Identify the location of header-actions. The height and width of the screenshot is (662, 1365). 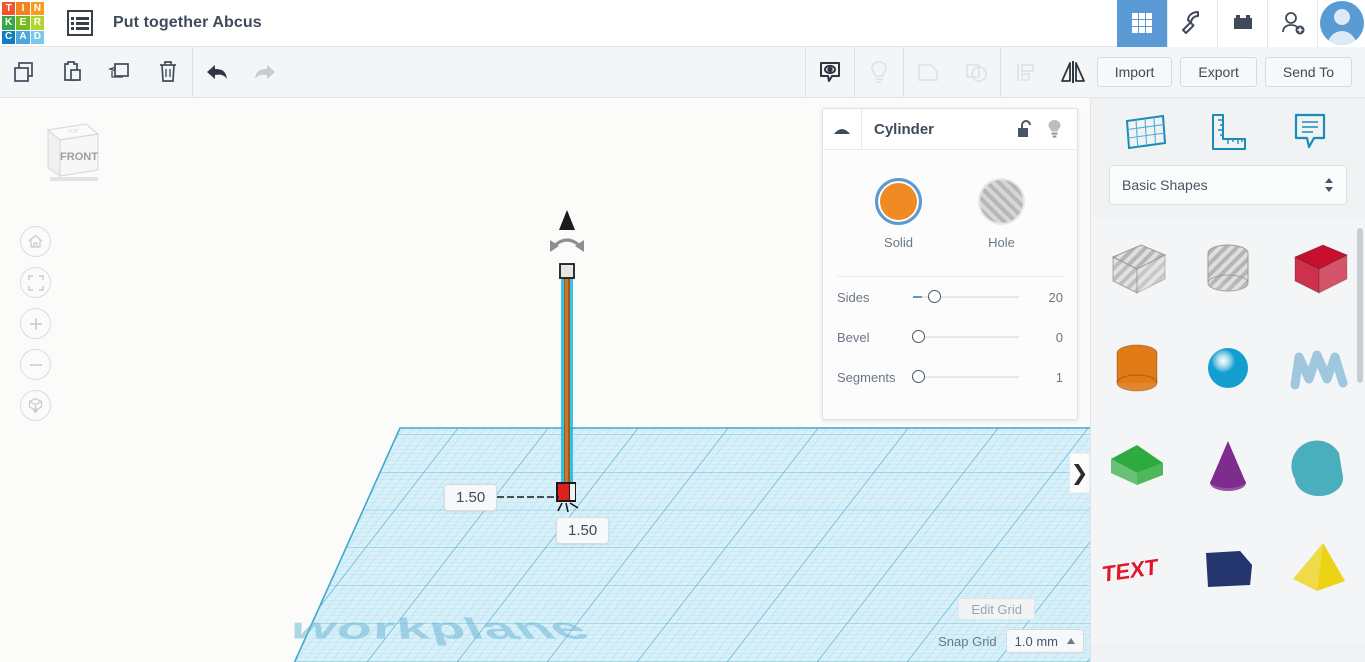
(1241, 23).